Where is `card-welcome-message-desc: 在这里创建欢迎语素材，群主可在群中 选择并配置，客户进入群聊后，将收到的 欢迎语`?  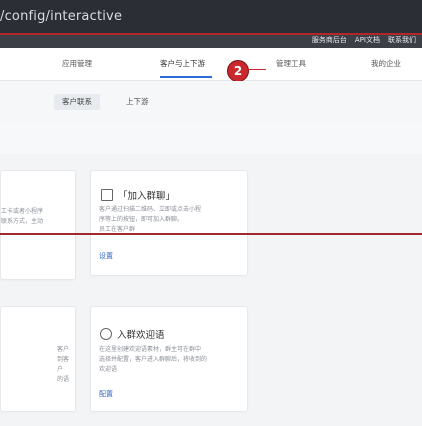
card-welcome-message-desc: 在这里创建欢迎语素材，群主可在群中 选择并配置，客户进入群聊后，将收到的 欢迎语 is located at coordinates (153, 359).